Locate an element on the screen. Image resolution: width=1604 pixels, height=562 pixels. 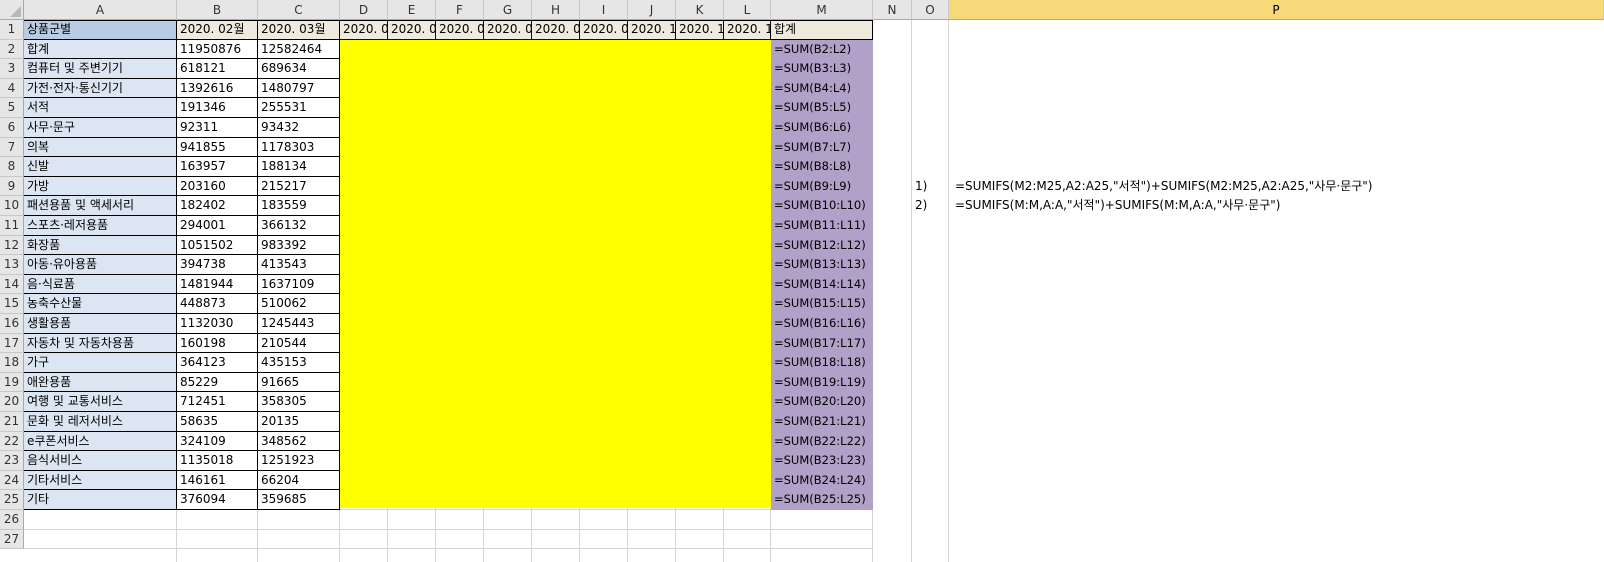
column-header-b: B is located at coordinates (217, 10).